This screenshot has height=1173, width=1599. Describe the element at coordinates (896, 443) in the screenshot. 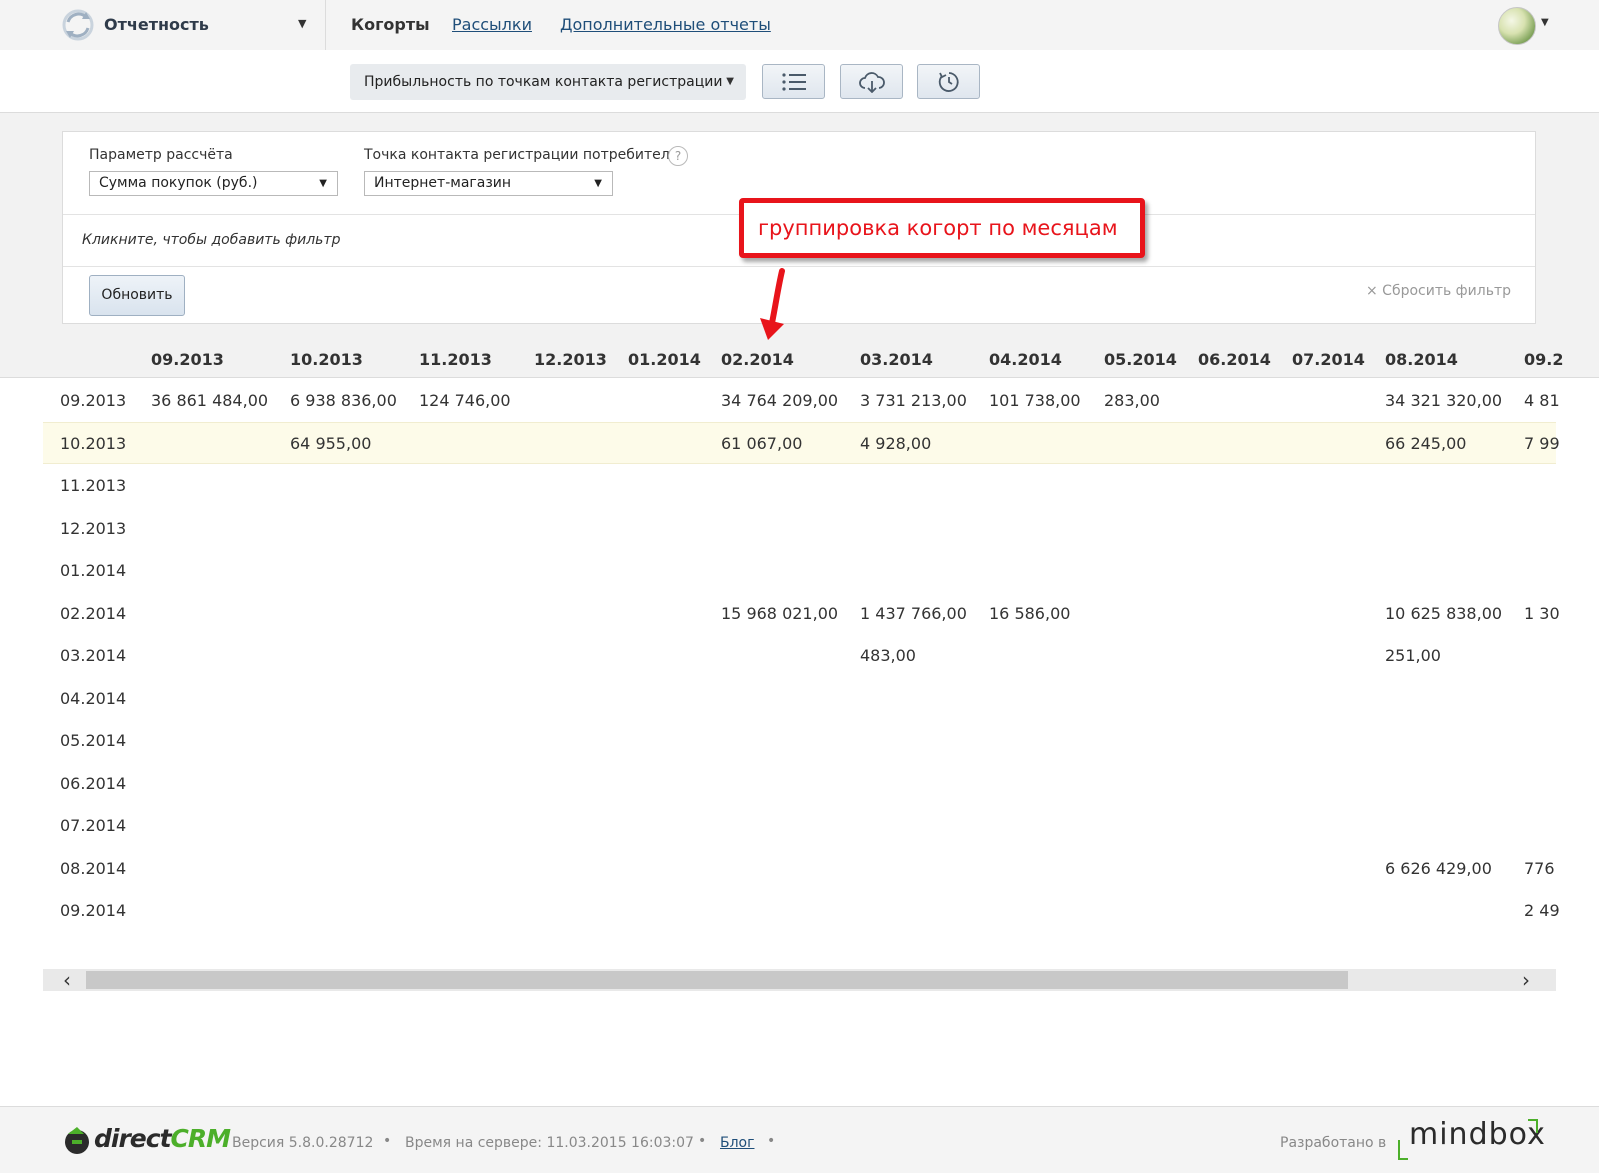

I see `table-cell: 4 928,00` at that location.